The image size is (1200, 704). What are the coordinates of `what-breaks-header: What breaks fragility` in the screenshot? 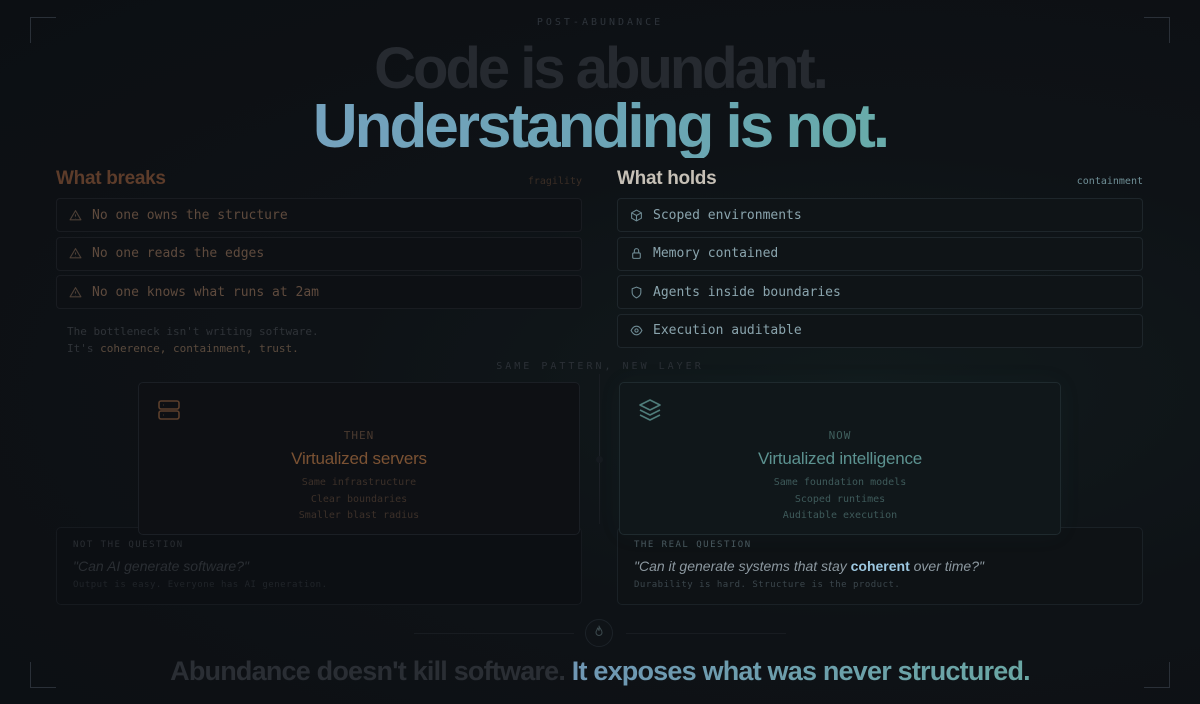 It's located at (319, 182).